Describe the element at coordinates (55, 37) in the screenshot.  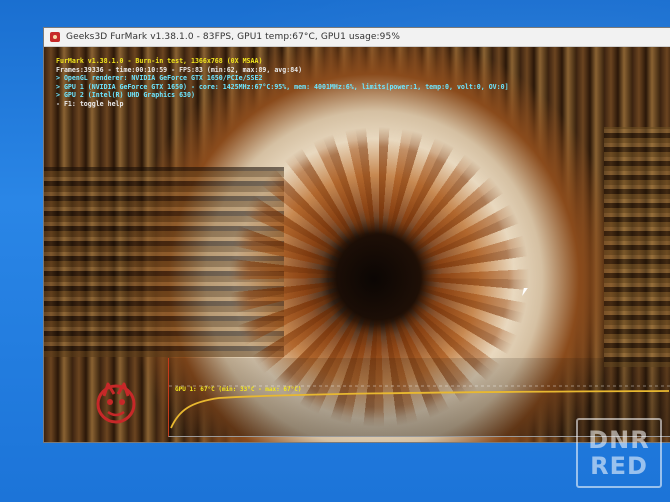
I see `furmark-icon` at that location.